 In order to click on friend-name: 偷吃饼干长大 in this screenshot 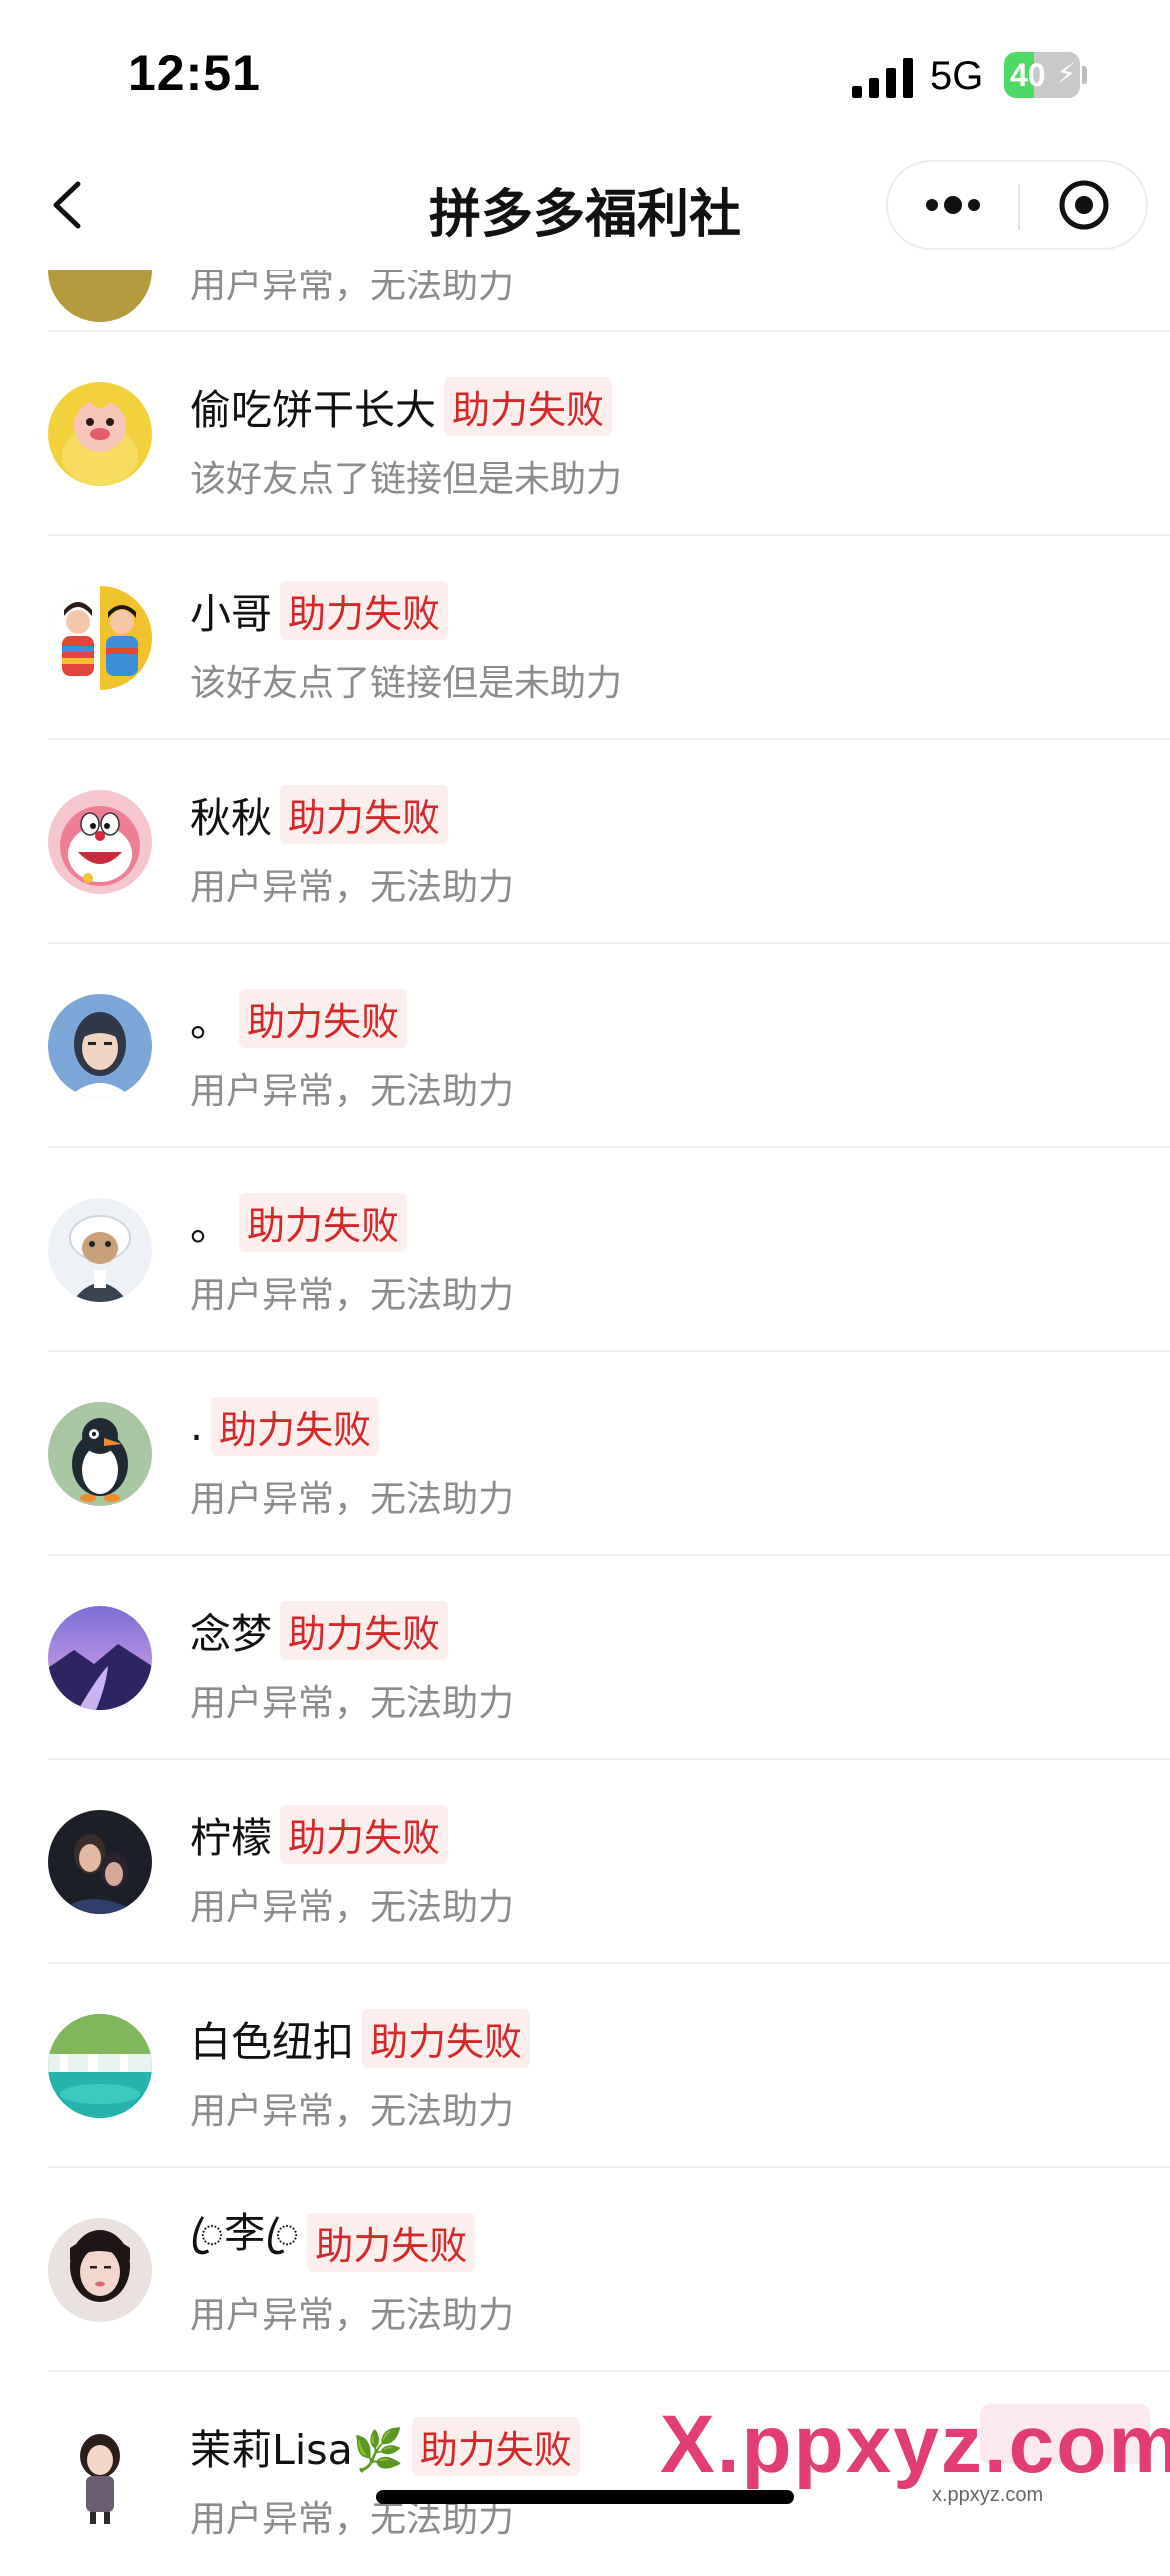, I will do `click(313, 410)`.